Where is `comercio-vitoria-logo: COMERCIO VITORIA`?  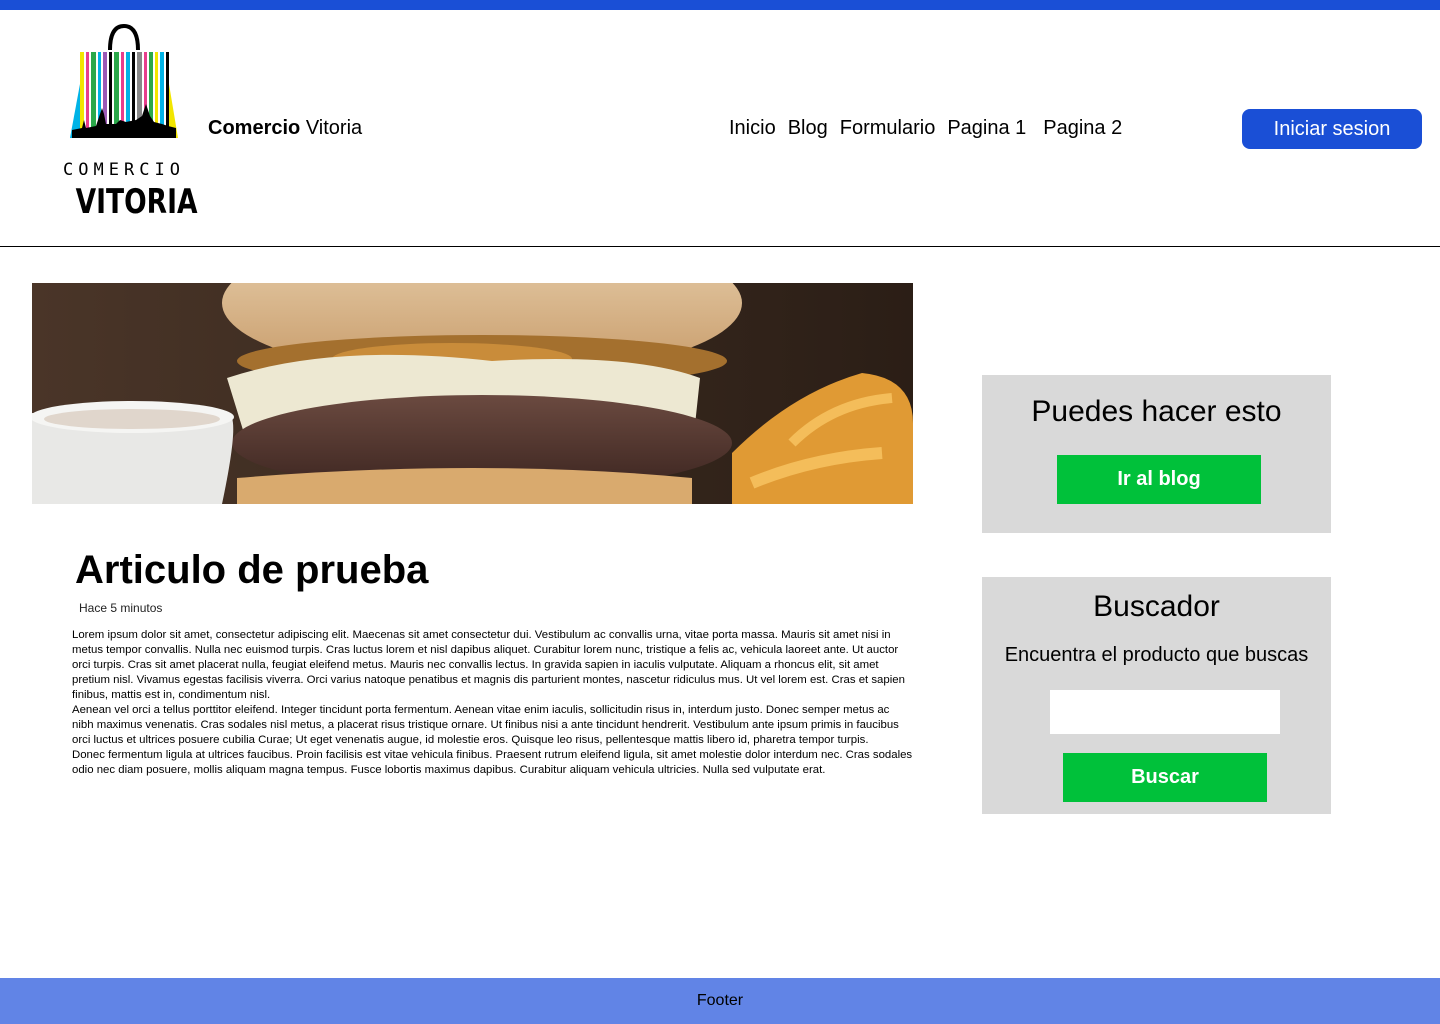
comercio-vitoria-logo: COMERCIO VITORIA is located at coordinates (130, 124).